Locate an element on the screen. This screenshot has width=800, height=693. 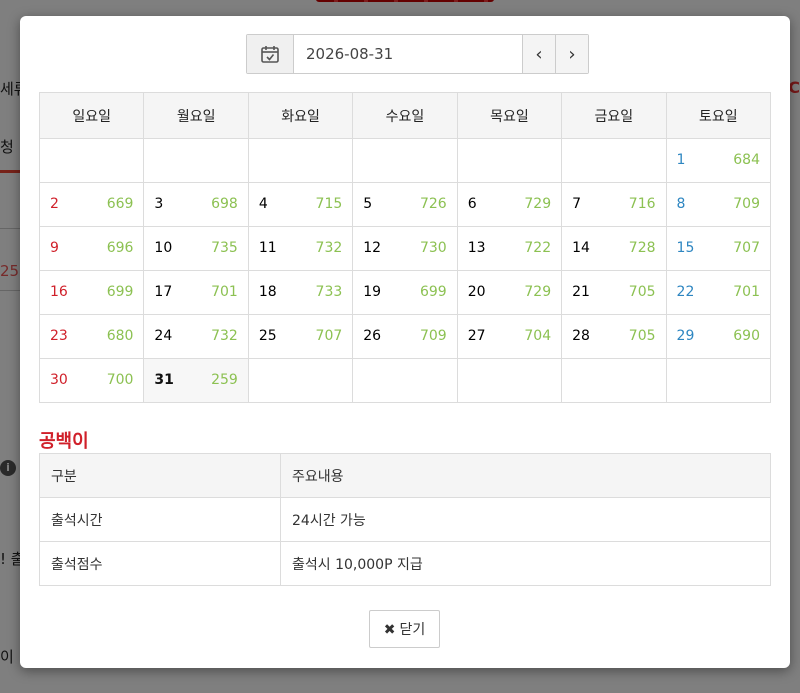
calendar-day-cell: 26 709 is located at coordinates (405, 336).